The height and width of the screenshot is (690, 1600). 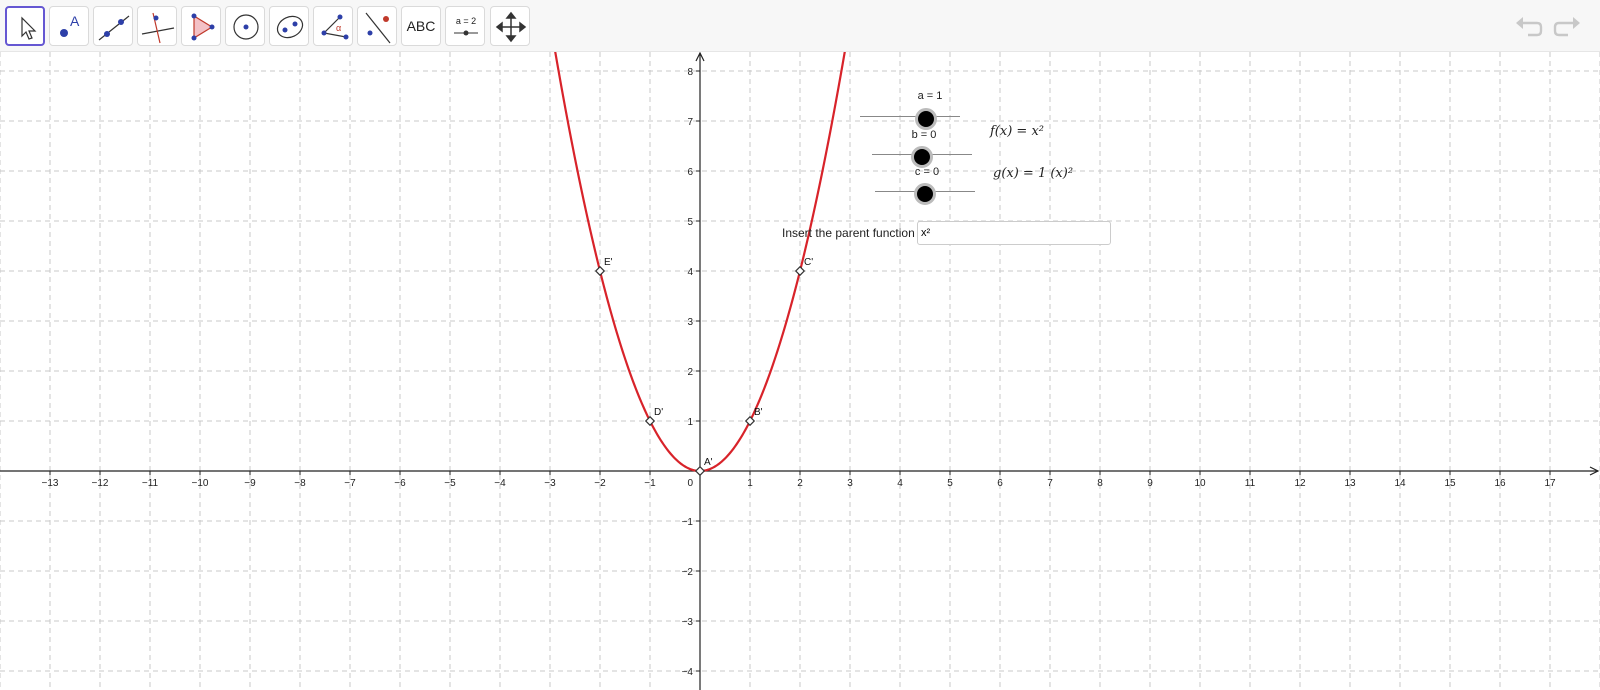 I want to click on point-tool: A, so click(x=69, y=26).